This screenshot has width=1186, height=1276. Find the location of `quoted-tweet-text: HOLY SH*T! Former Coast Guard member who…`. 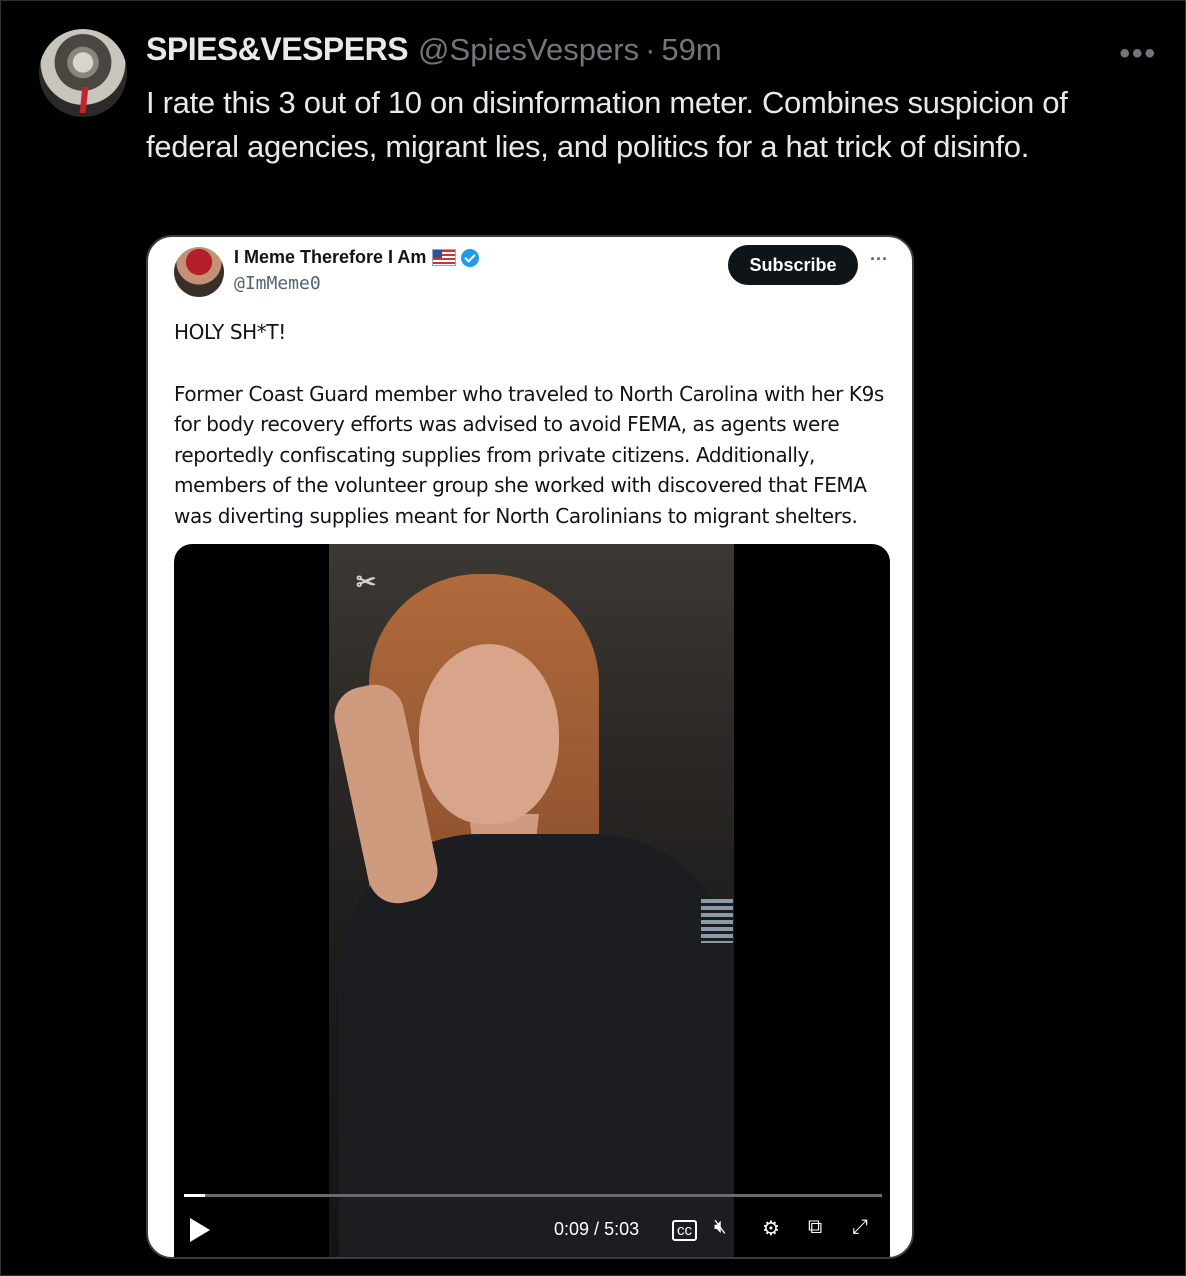

quoted-tweet-text: HOLY SH*T! Former Coast Guard member who… is located at coordinates (534, 424).